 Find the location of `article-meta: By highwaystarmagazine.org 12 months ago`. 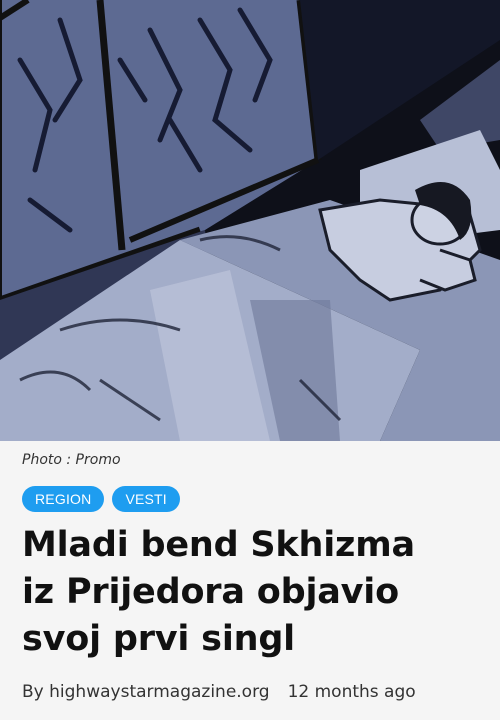

article-meta: By highwaystarmagazine.org 12 months ago is located at coordinates (219, 692).